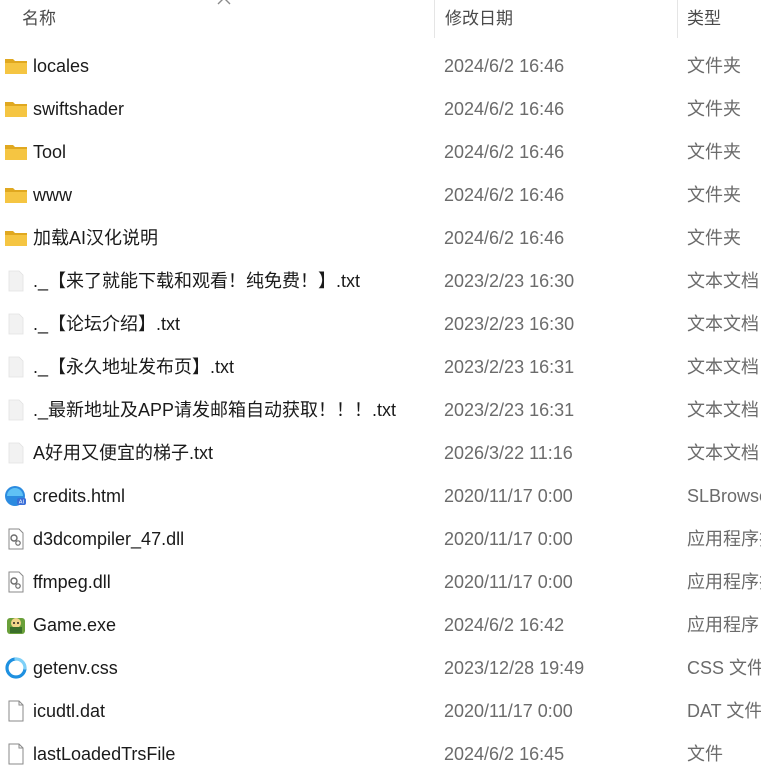 This screenshot has height=767, width=761. Describe the element at coordinates (380, 668) in the screenshot. I see `file-row: getenv.css 2023/12/28 19:49 CSS 文件` at that location.